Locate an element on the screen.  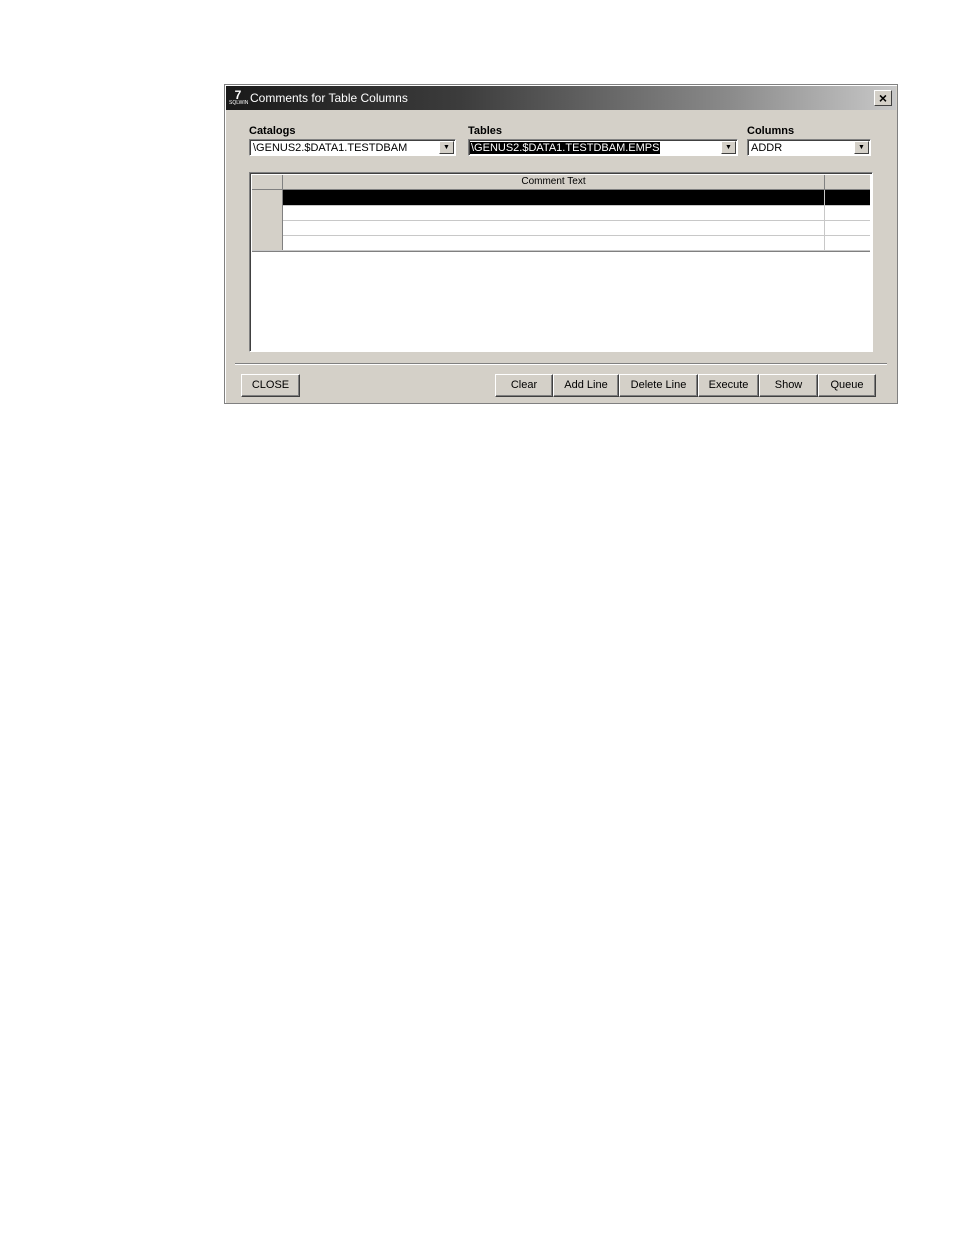
close-icon: × is located at coordinates (883, 98).